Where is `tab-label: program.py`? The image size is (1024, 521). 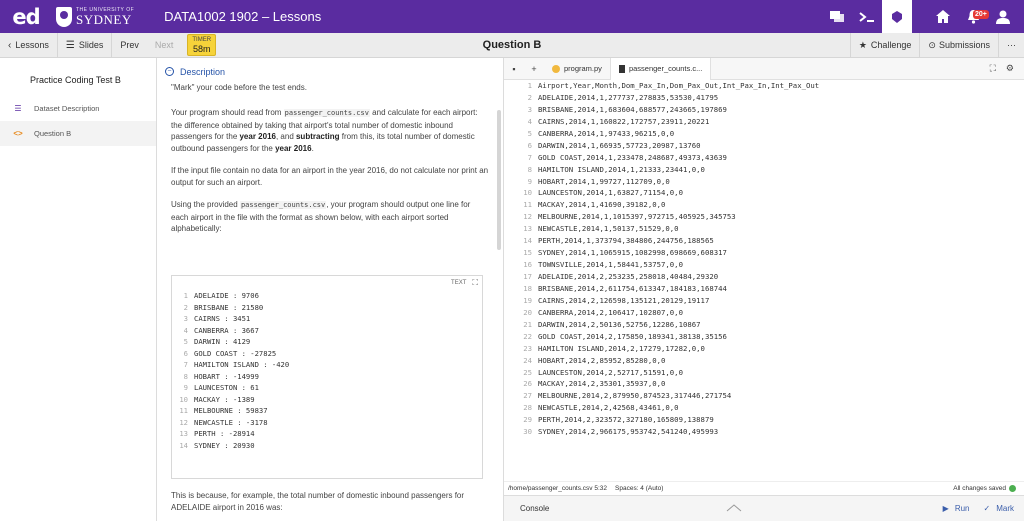
tab-label: program.py is located at coordinates (583, 68).